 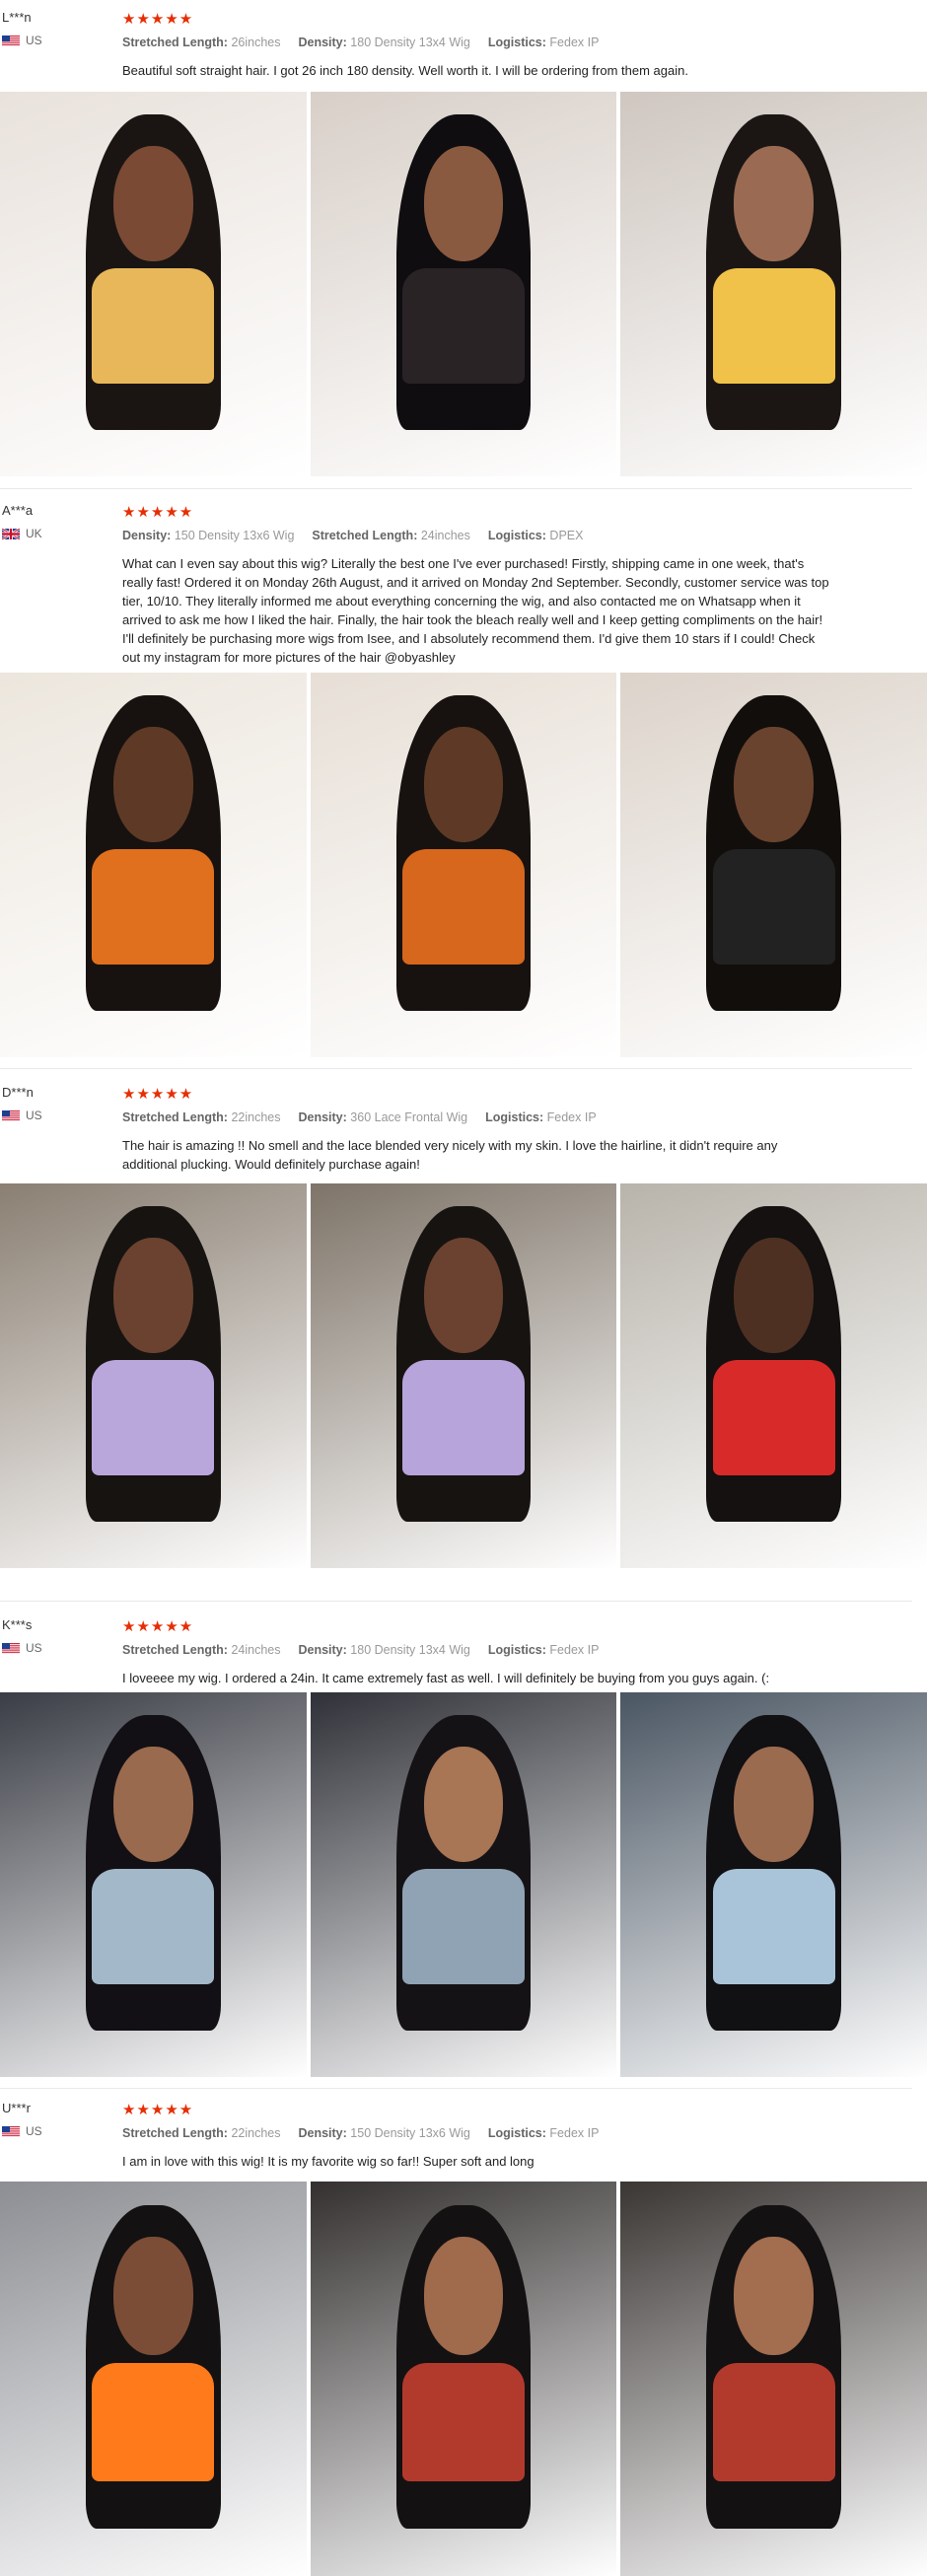 I want to click on attribute-value: 360 Lace Frontal Wig, so click(x=409, y=1117).